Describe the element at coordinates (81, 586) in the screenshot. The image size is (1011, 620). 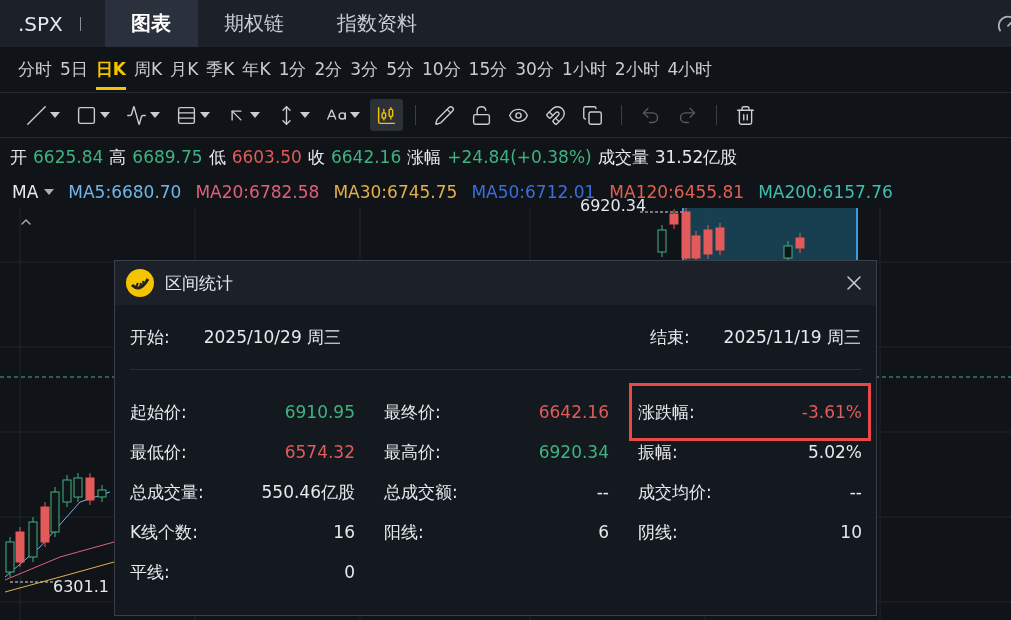
I see `price-label: 6301.1` at that location.